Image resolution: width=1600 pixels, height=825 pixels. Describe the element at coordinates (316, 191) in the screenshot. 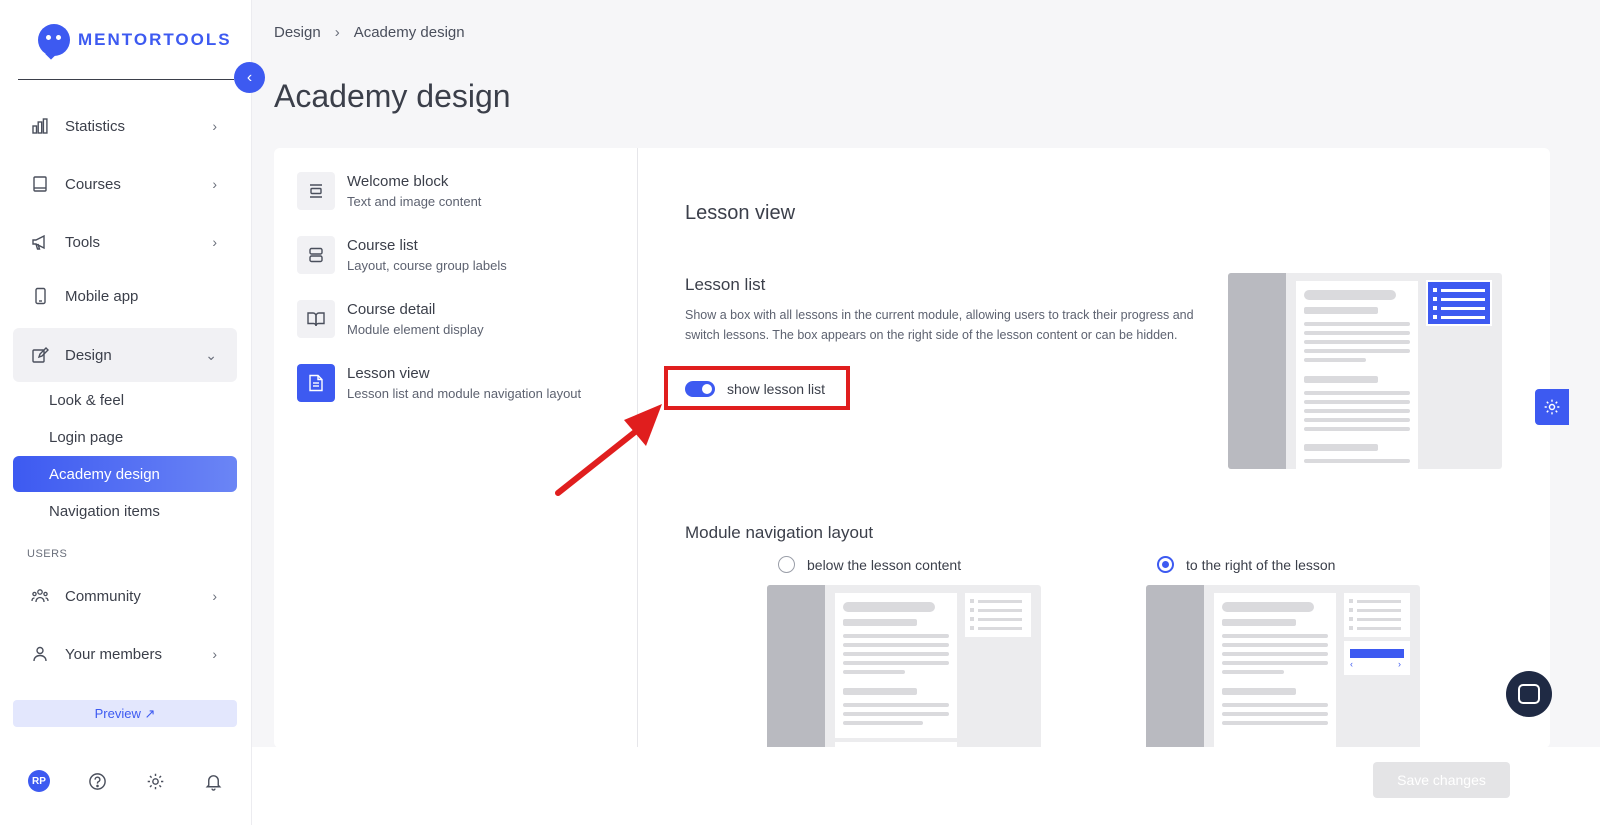

I see `align-center-icon` at that location.